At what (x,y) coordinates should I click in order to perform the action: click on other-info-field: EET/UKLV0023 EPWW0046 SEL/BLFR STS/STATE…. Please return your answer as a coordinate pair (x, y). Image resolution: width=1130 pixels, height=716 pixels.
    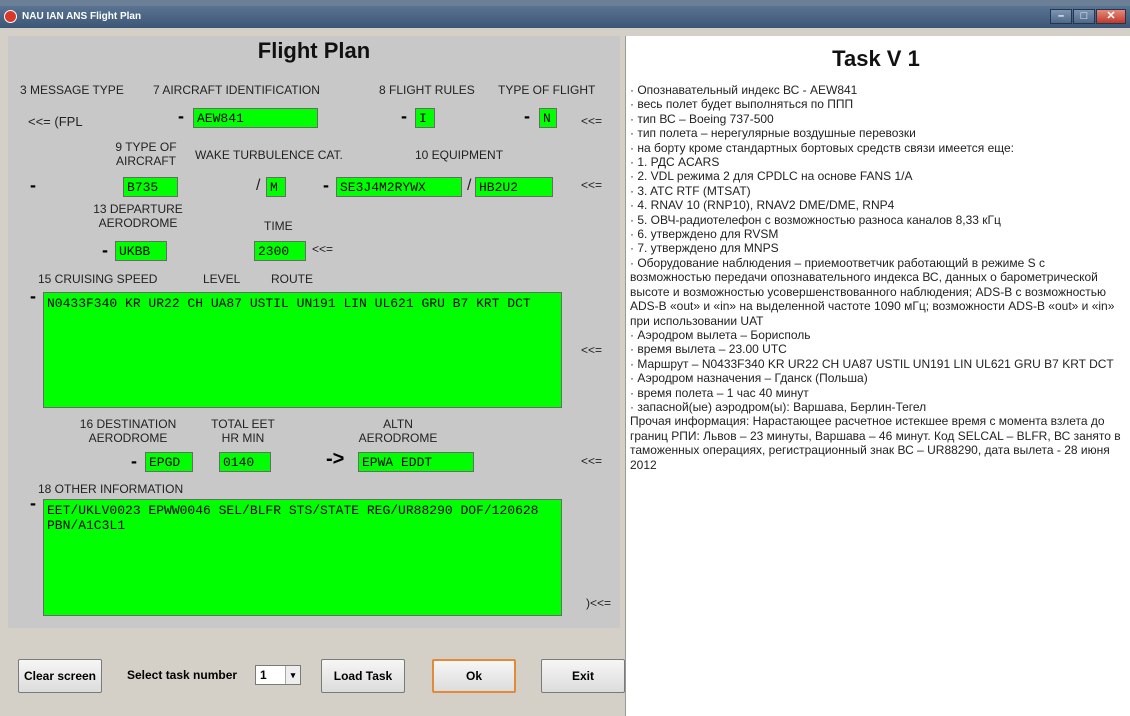
    Looking at the image, I should click on (302, 557).